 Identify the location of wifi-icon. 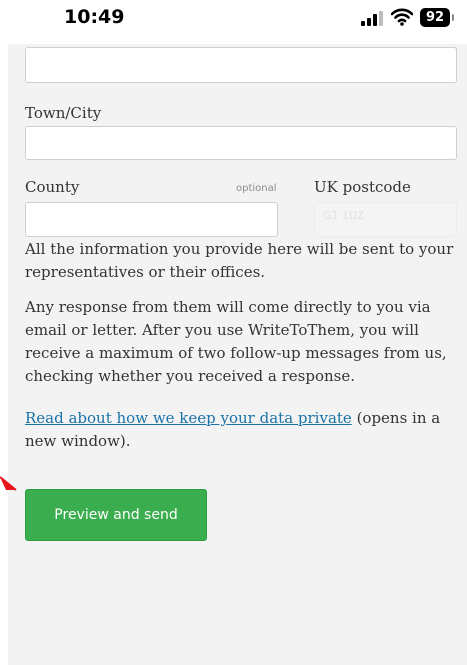
(402, 17).